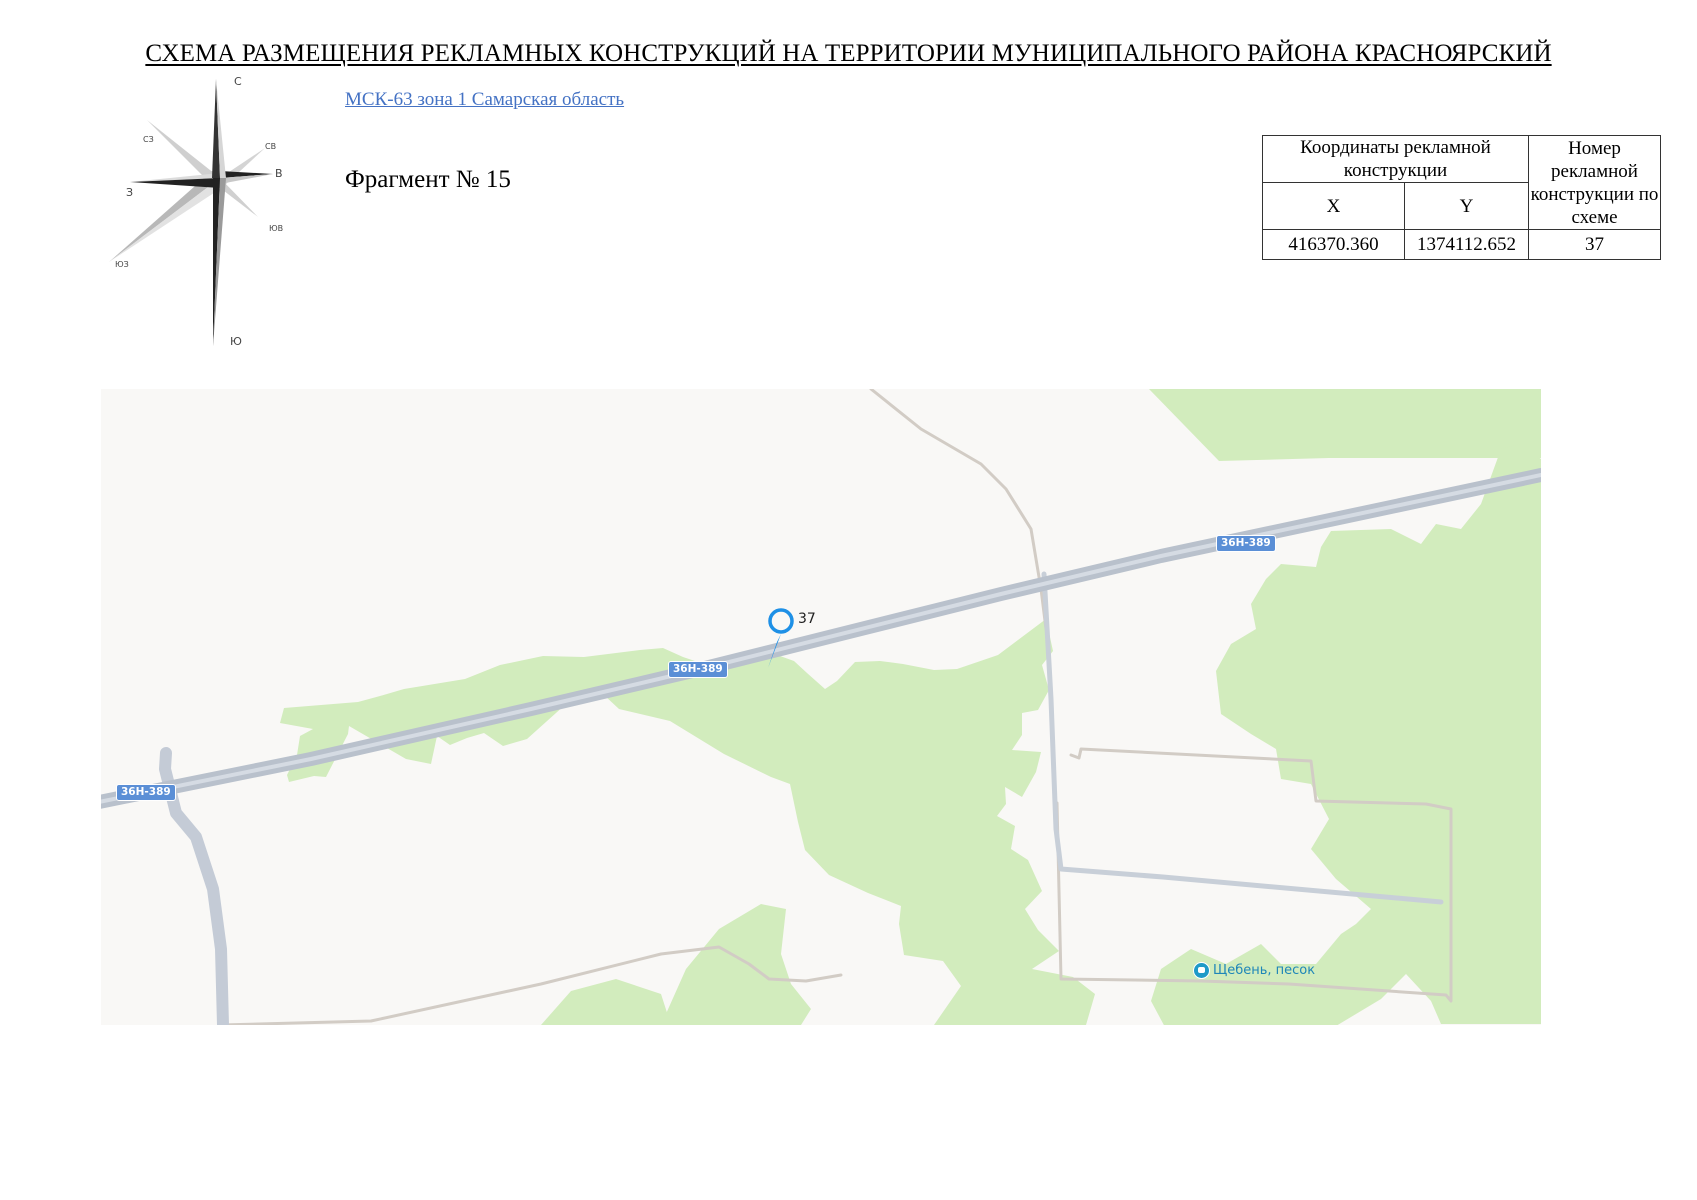 Image resolution: width=1697 pixels, height=1200 pixels. I want to click on compass-se-label: ЮВ, so click(276, 228).